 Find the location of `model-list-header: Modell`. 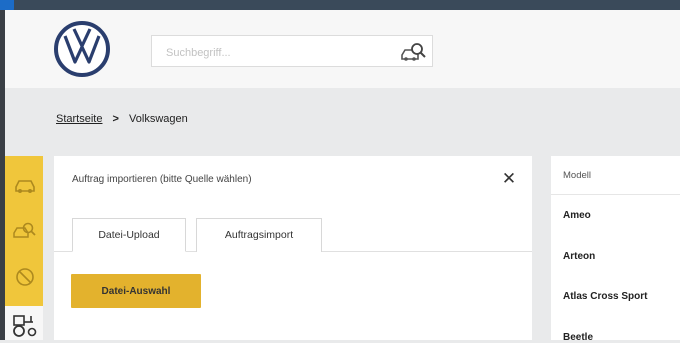

model-list-header: Modell is located at coordinates (615, 175).